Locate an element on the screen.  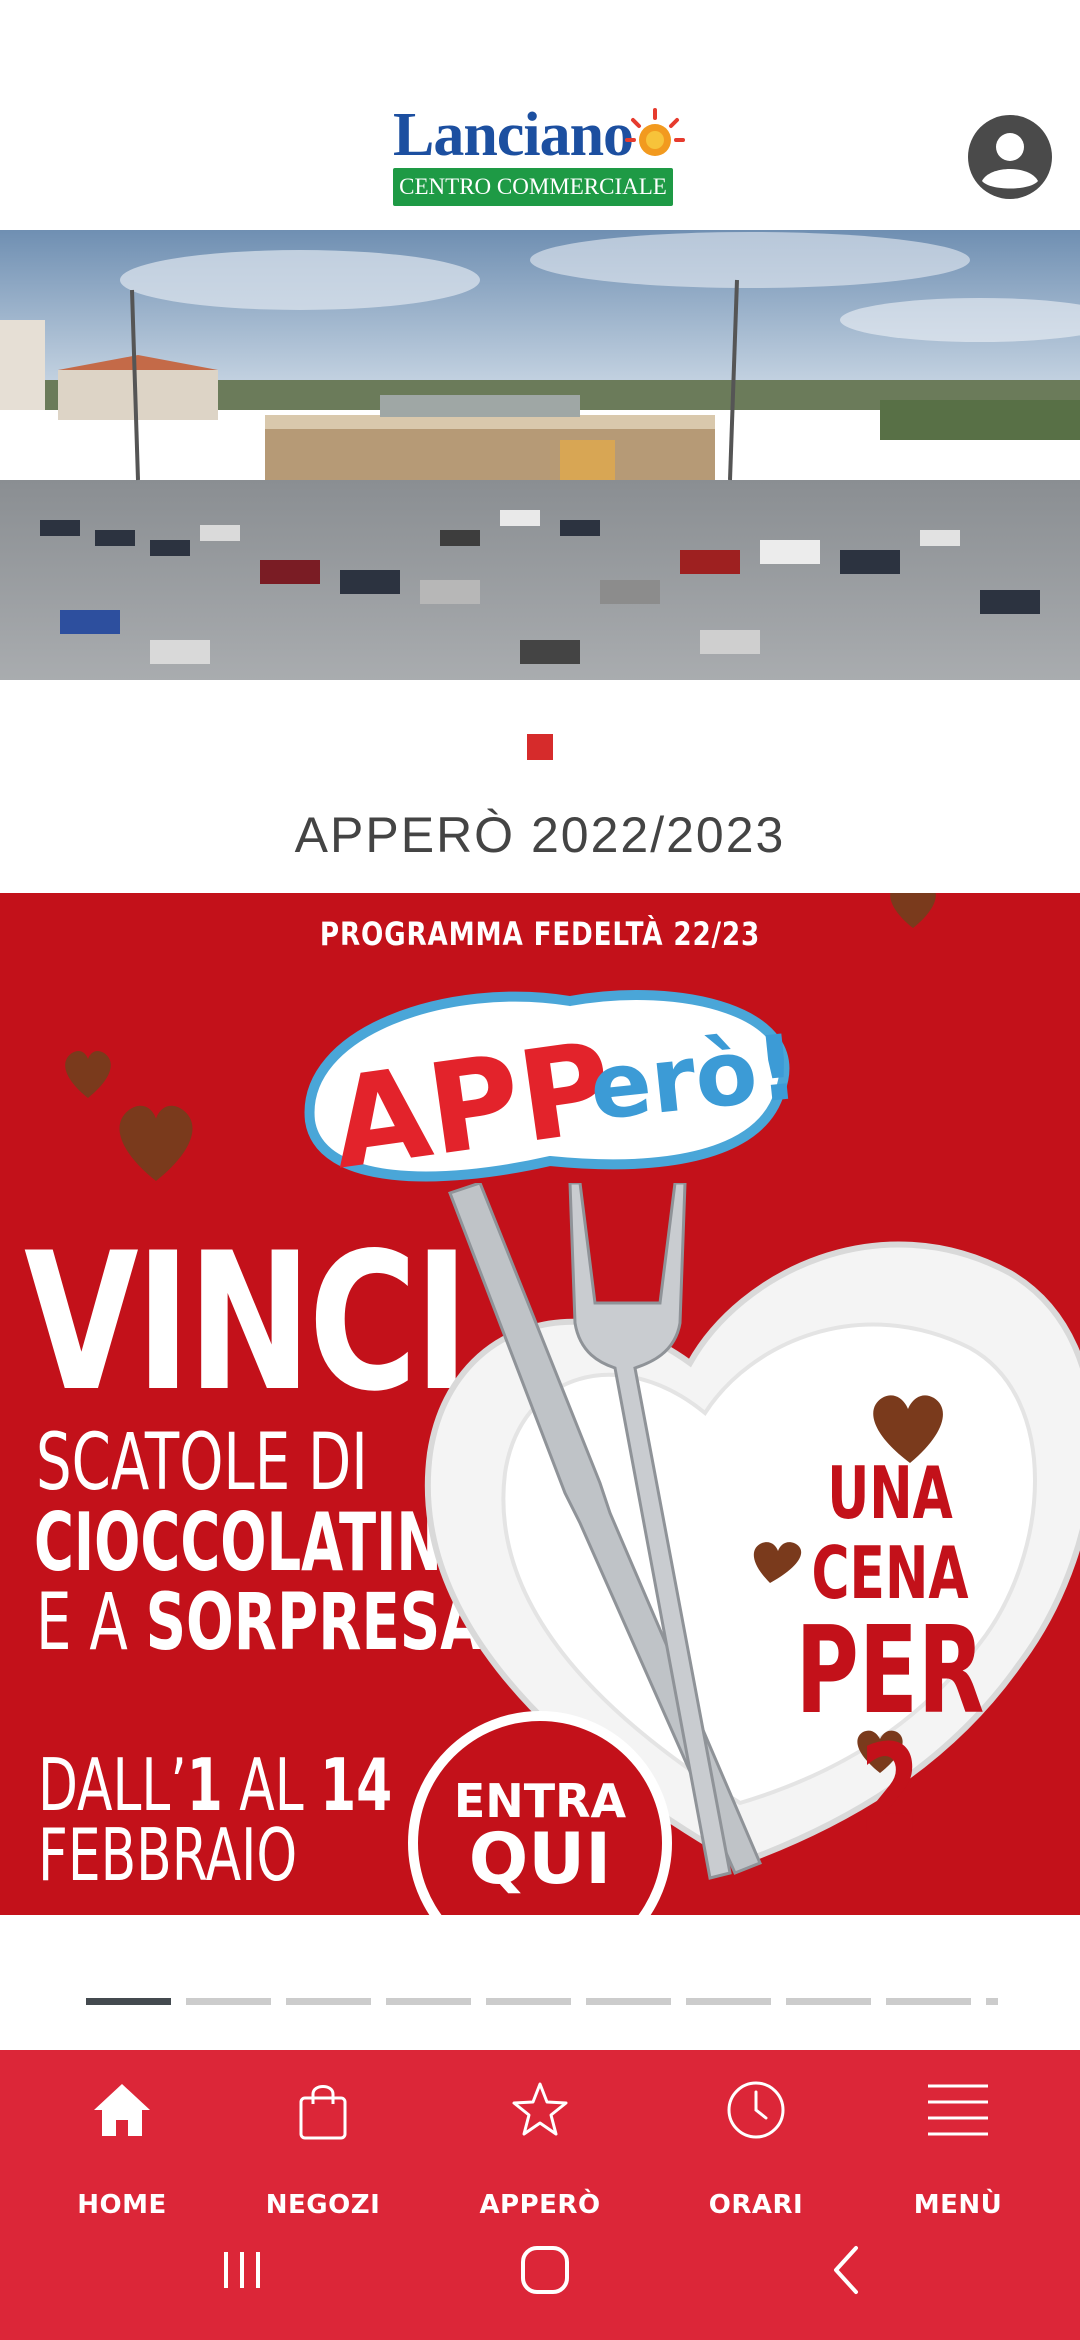
star-icon is located at coordinates (540, 2109).